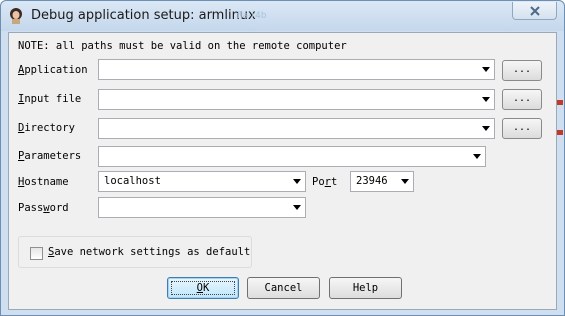 The width and height of the screenshot is (565, 316). Describe the element at coordinates (149, 252) in the screenshot. I see `save-settings-label: Save network settings as default` at that location.